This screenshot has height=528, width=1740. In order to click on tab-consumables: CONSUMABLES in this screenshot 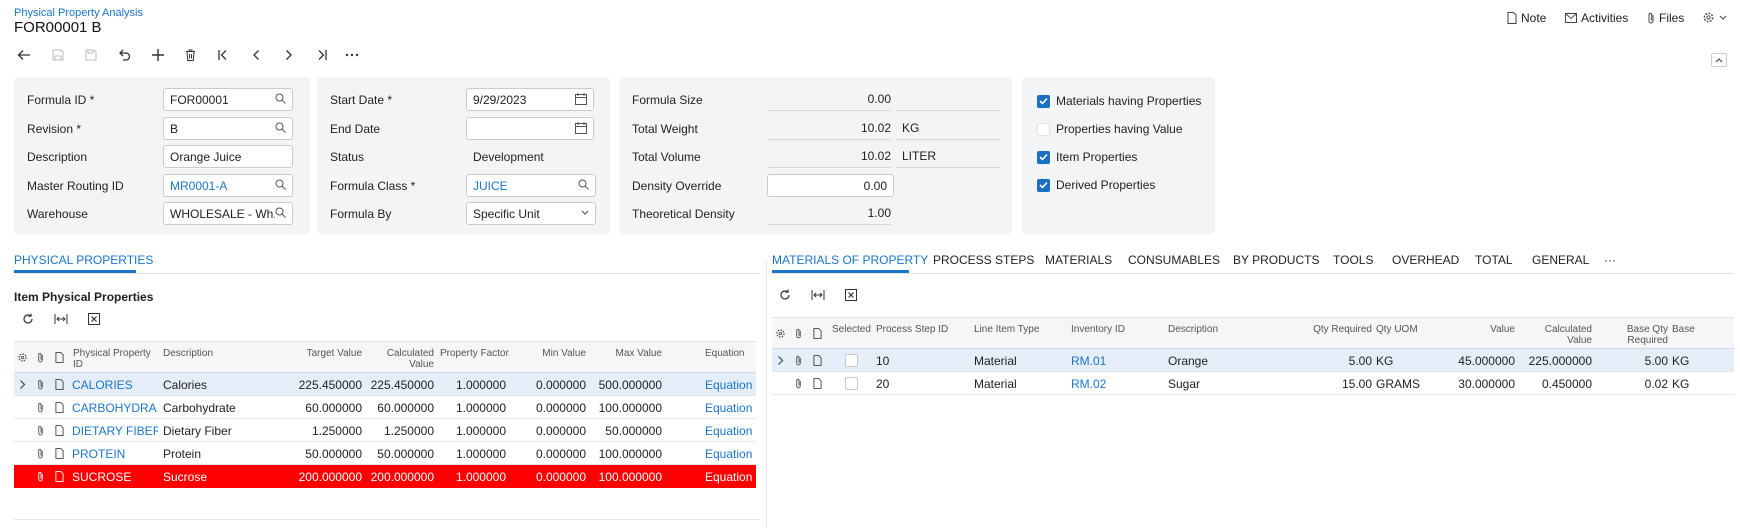, I will do `click(1174, 260)`.